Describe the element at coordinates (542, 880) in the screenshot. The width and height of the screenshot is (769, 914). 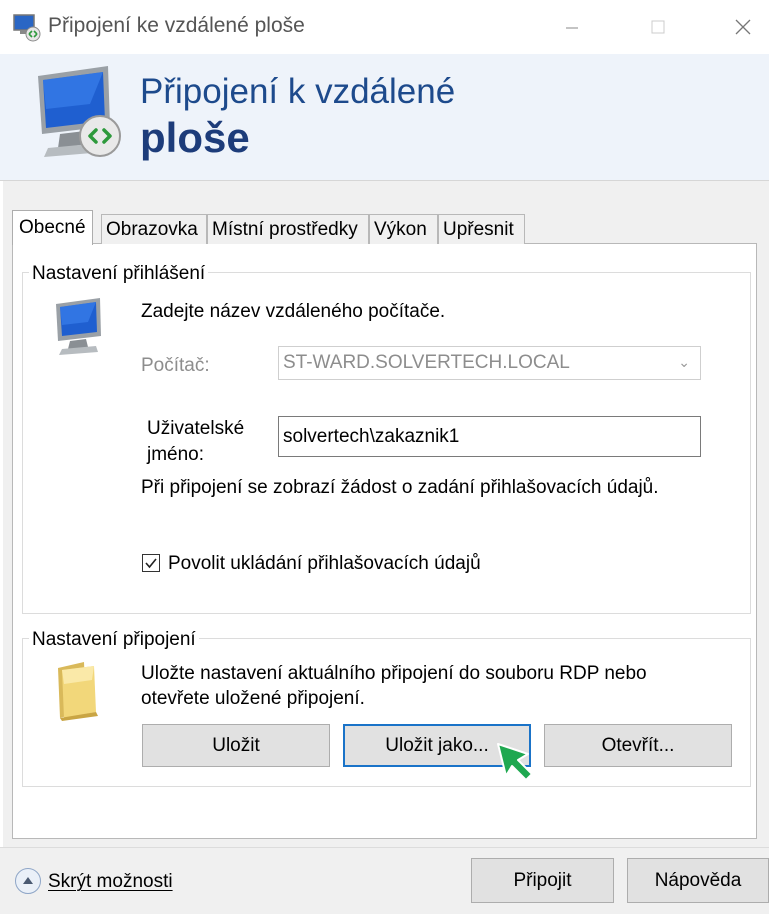
I see `connect-button: Připojit` at that location.